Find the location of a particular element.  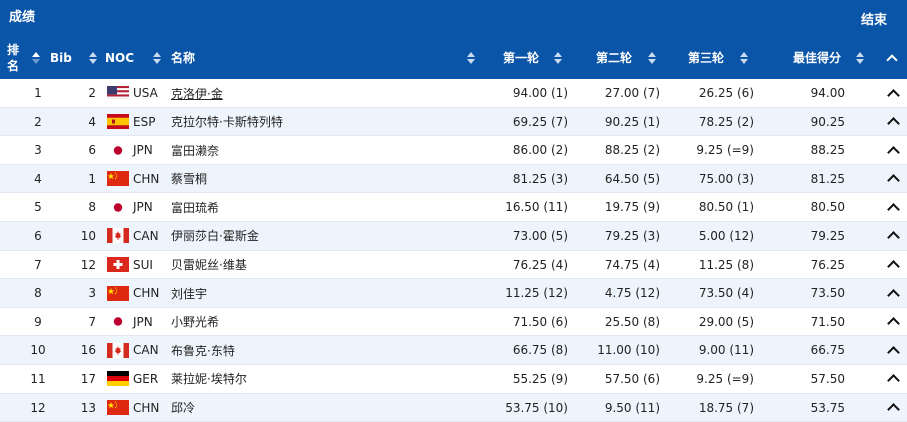

name-sort-icon is located at coordinates (471, 57).